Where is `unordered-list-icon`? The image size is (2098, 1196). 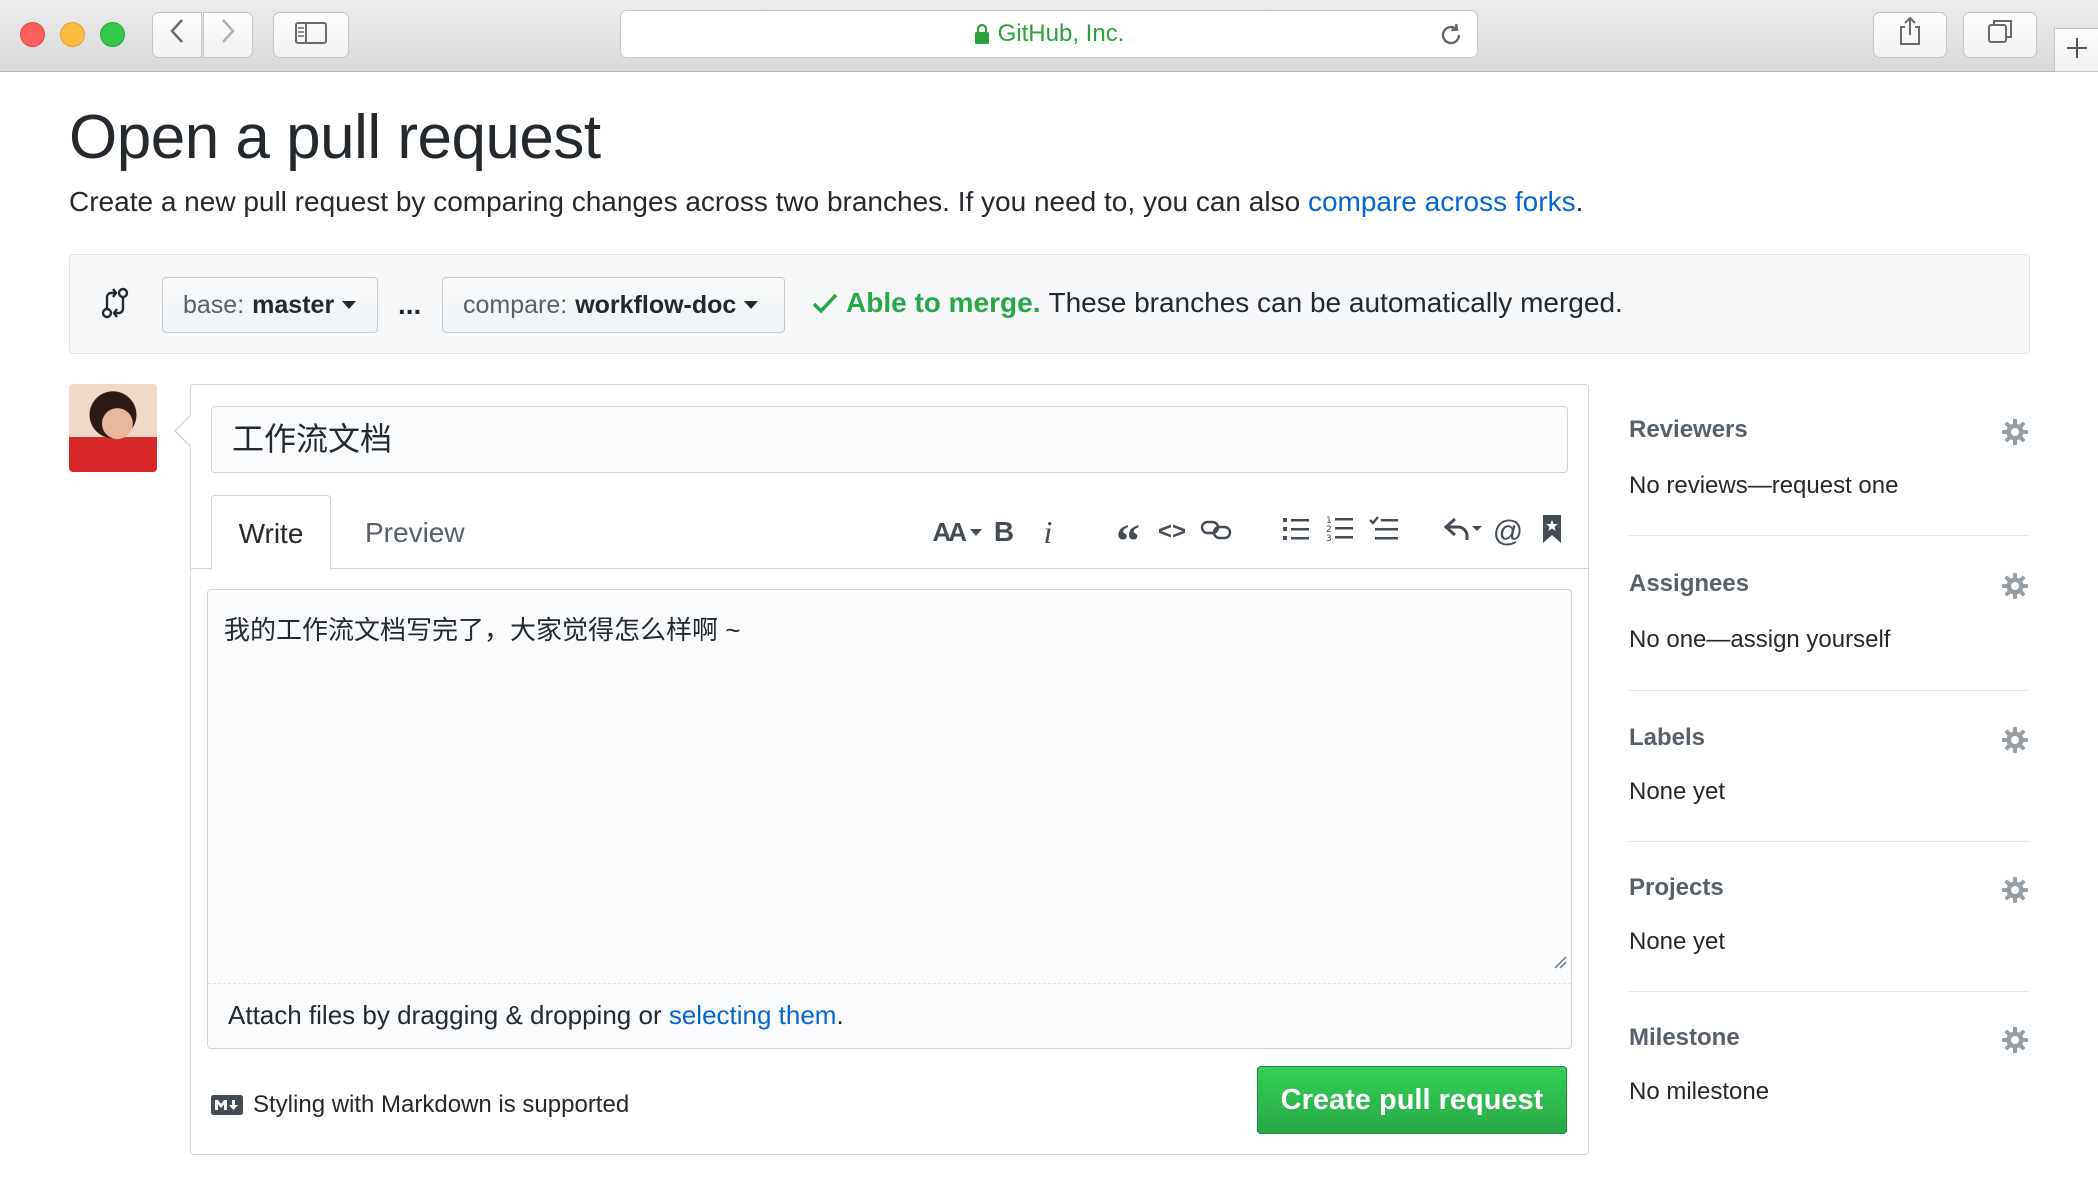
unordered-list-icon is located at coordinates (1296, 532).